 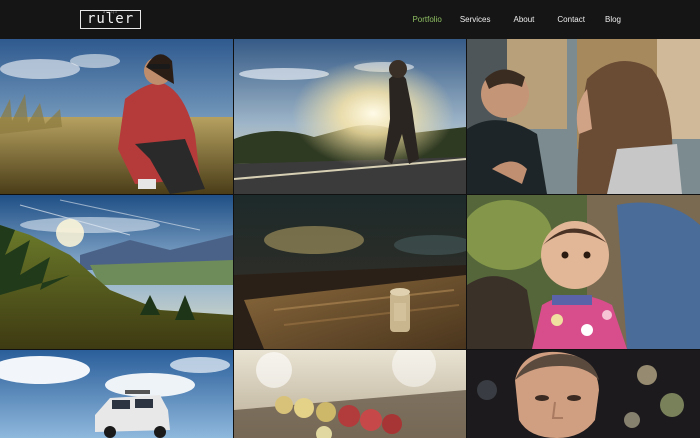 What do you see at coordinates (426, 19) in the screenshot?
I see `nav-item-portfolio: Portfolio` at bounding box center [426, 19].